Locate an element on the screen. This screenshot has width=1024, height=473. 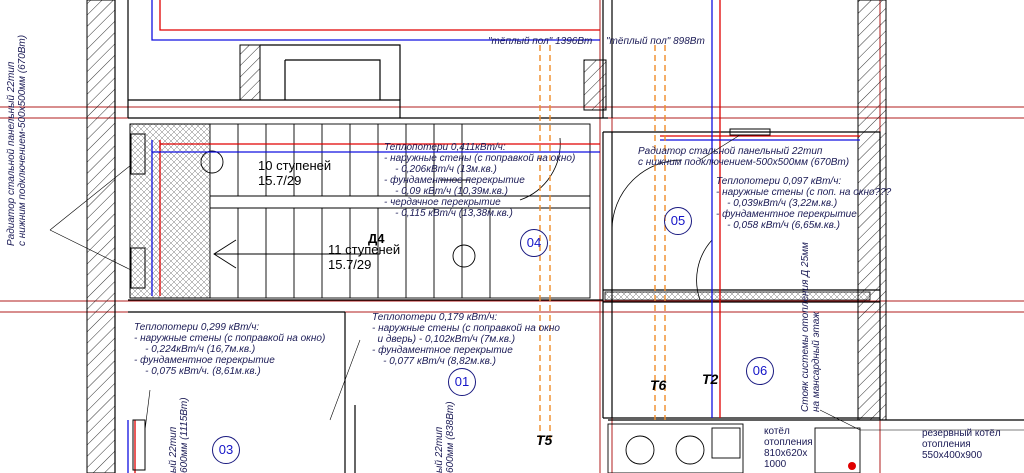
room-tag-05: 05 is located at coordinates (678, 221).